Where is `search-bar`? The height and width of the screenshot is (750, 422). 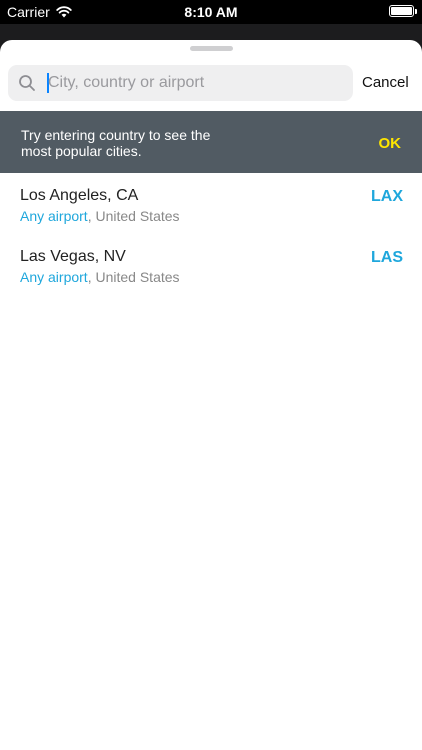
search-bar is located at coordinates (180, 83).